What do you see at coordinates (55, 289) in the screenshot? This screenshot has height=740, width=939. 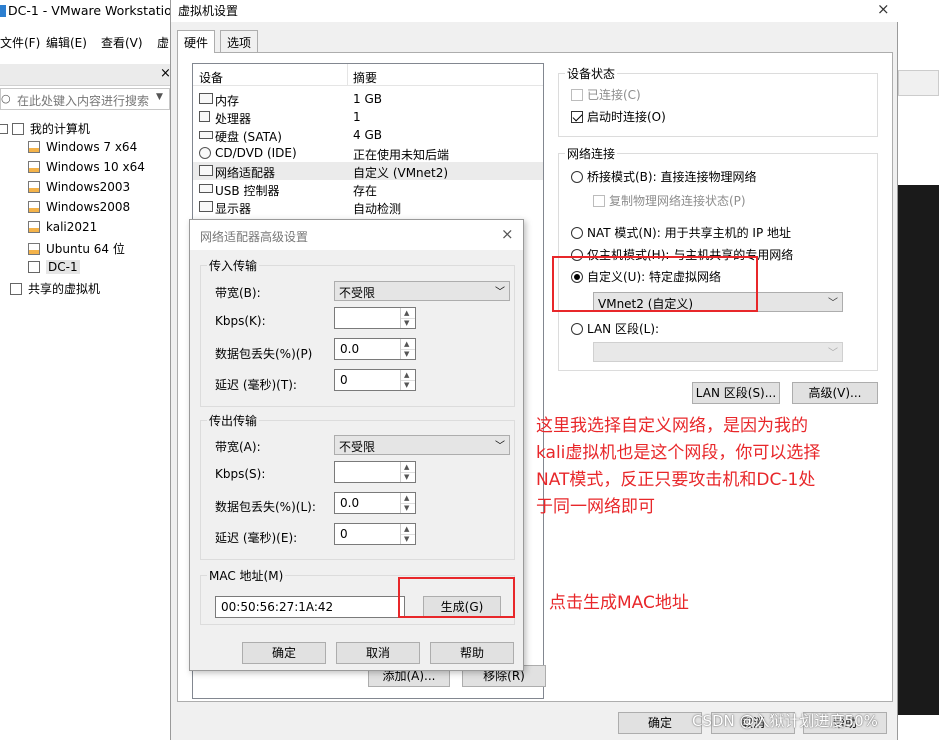 I see `tree-shared-vms: 共享的虚拟机` at bounding box center [55, 289].